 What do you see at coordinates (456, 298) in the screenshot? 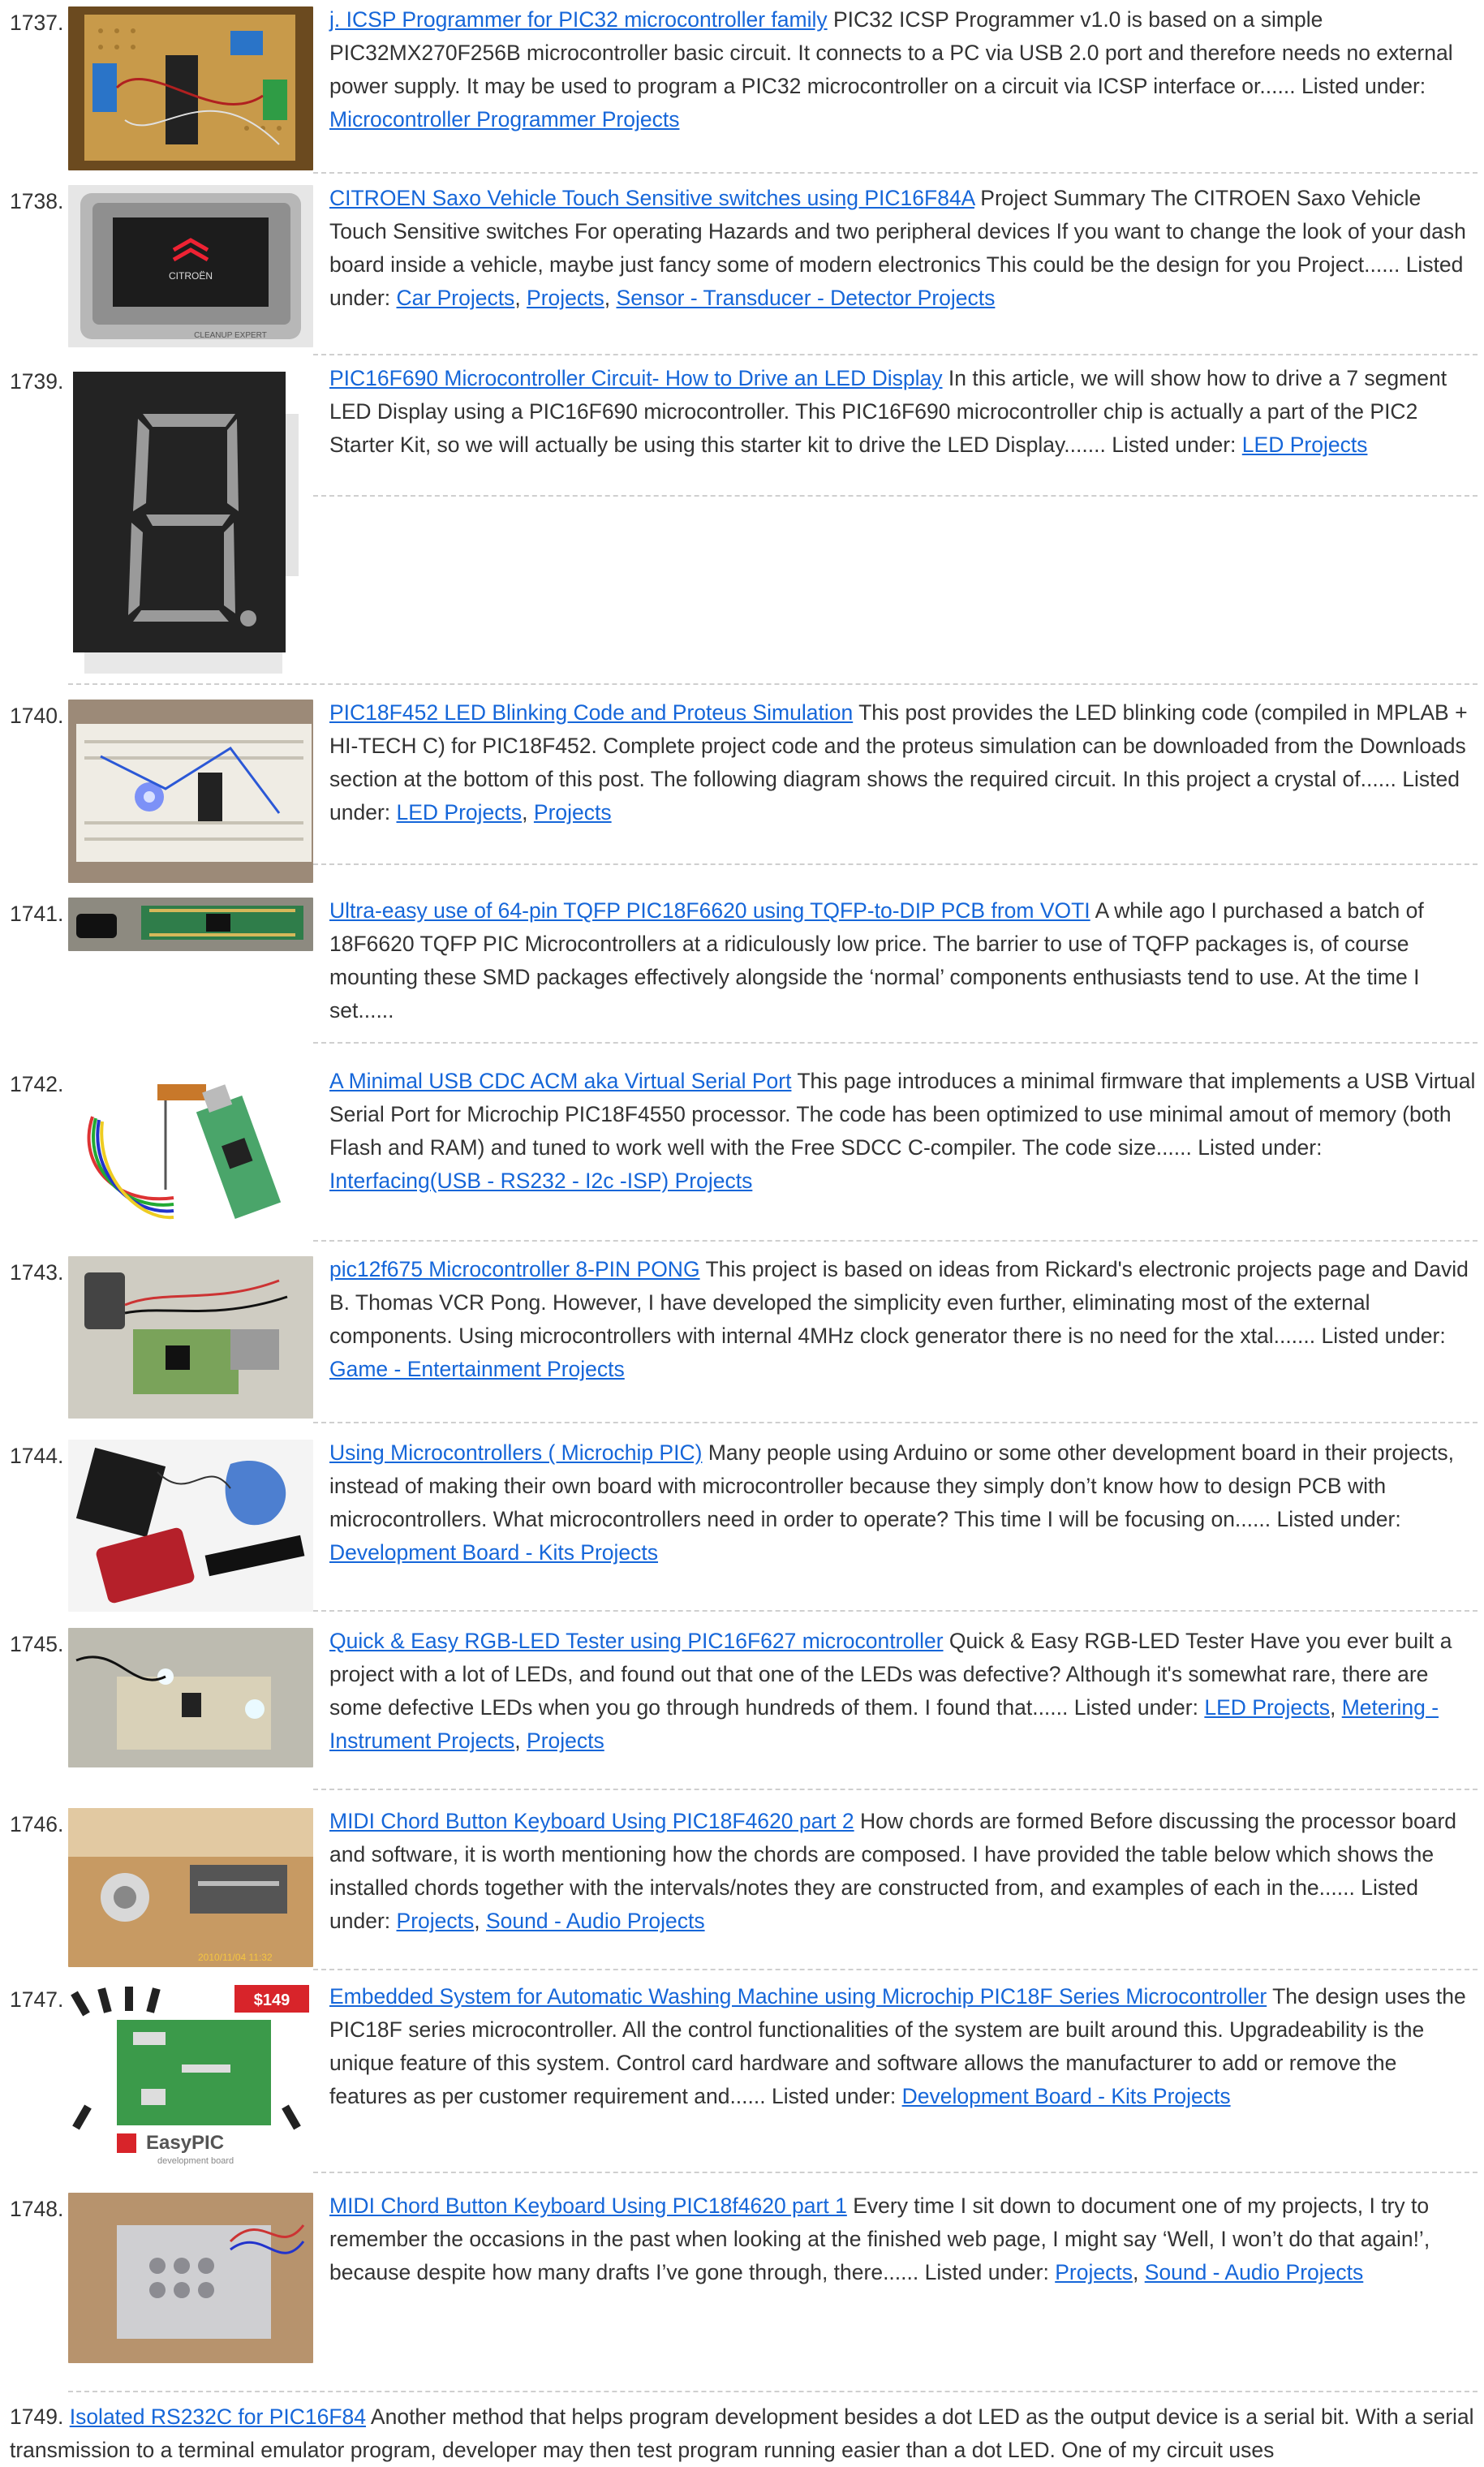
I see `category-link: Car Projects` at bounding box center [456, 298].